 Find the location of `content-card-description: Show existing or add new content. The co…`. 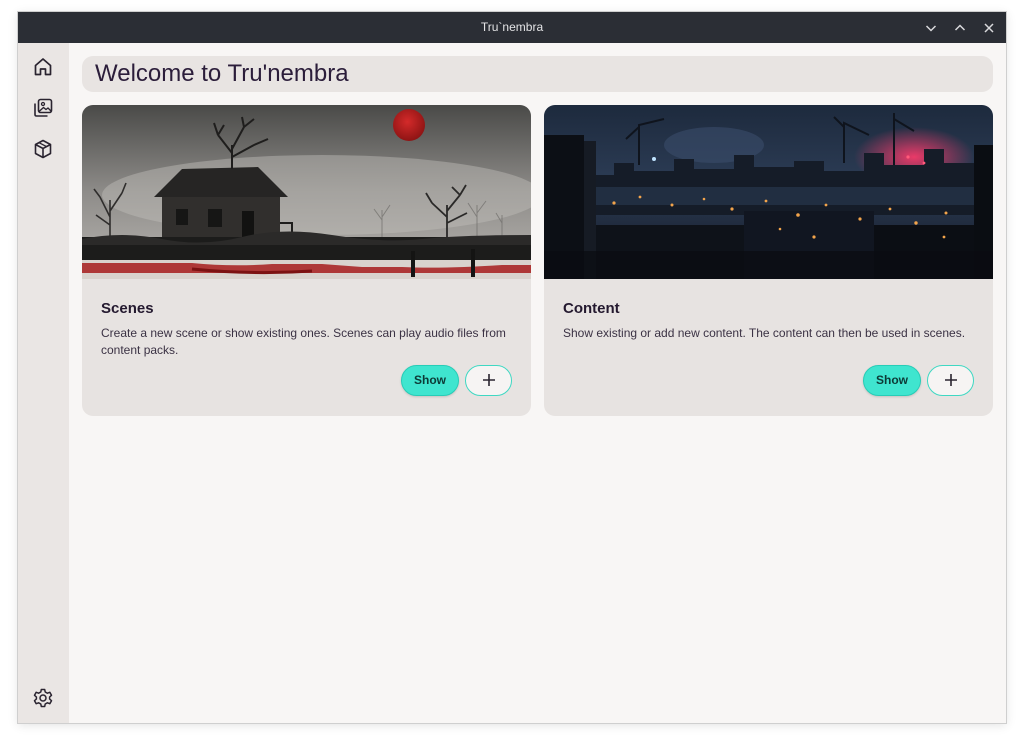

content-card-description: Show existing or add new content. The co… is located at coordinates (764, 333).